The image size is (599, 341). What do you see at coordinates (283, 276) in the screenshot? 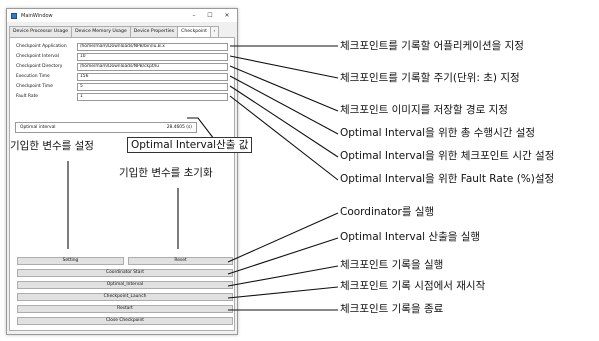
I see `connector-launch` at bounding box center [283, 276].